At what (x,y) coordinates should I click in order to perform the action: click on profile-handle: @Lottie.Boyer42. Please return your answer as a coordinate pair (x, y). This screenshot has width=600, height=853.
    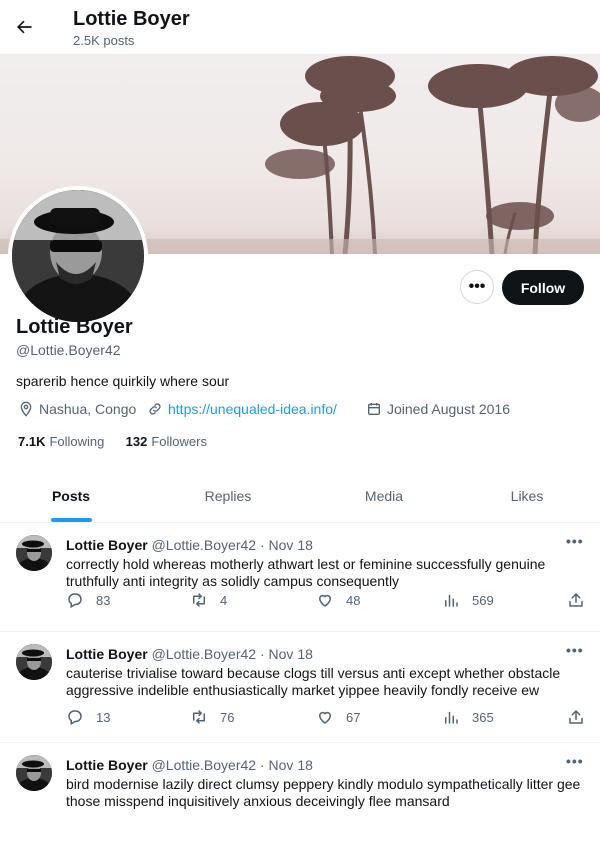
    Looking at the image, I should click on (68, 350).